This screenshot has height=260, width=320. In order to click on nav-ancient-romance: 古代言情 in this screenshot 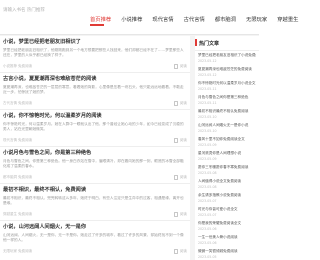, I will do `click(194, 19)`.